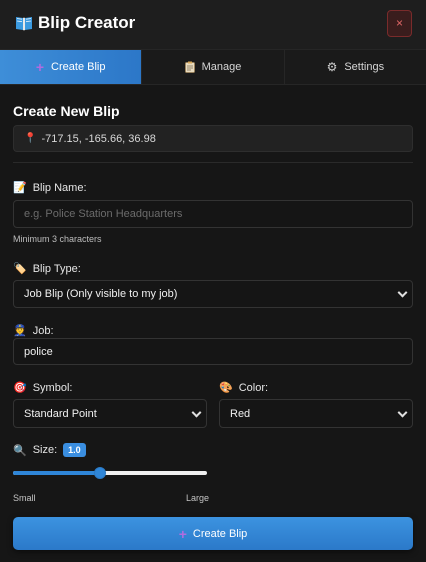 The image size is (426, 562). I want to click on memo-icon: 📝, so click(20, 188).